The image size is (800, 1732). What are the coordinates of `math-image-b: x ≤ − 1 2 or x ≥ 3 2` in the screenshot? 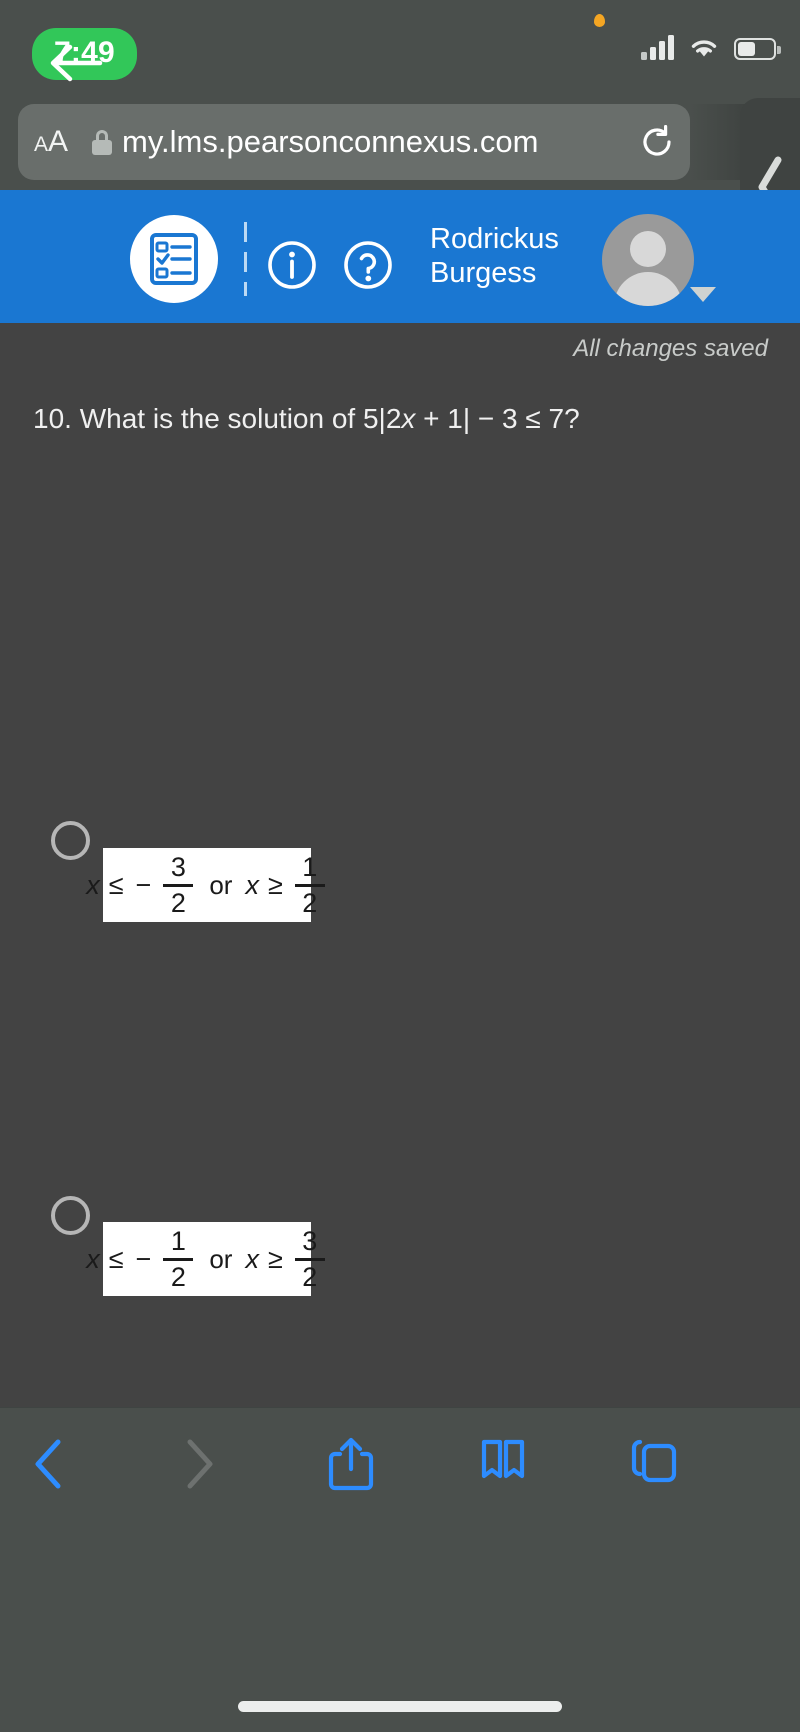 It's located at (205, 1259).